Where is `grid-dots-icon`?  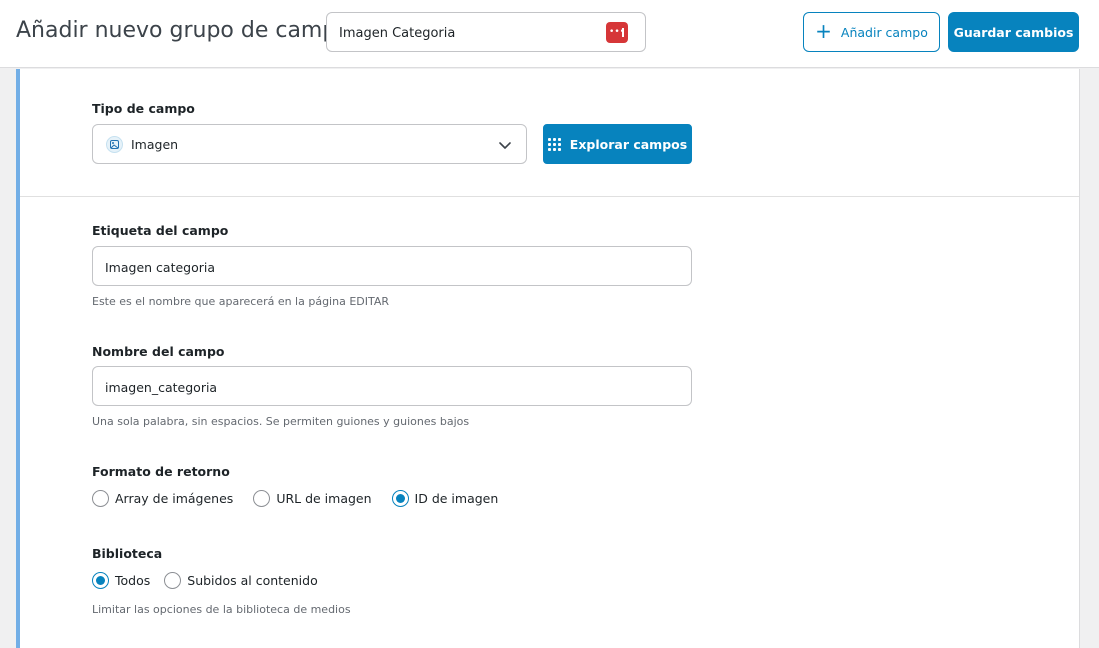
grid-dots-icon is located at coordinates (554, 144).